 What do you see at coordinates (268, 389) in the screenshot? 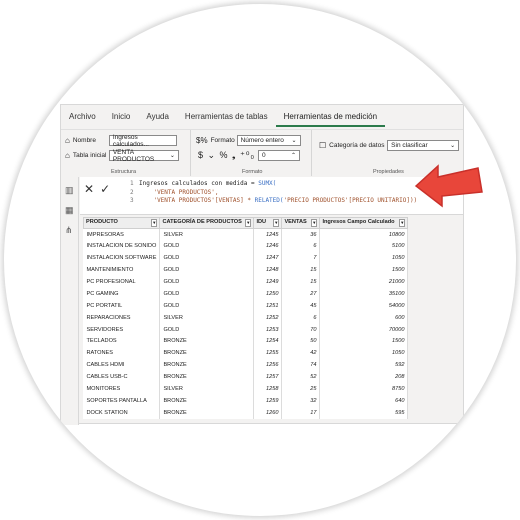
I see `table-cell: 1258` at bounding box center [268, 389].